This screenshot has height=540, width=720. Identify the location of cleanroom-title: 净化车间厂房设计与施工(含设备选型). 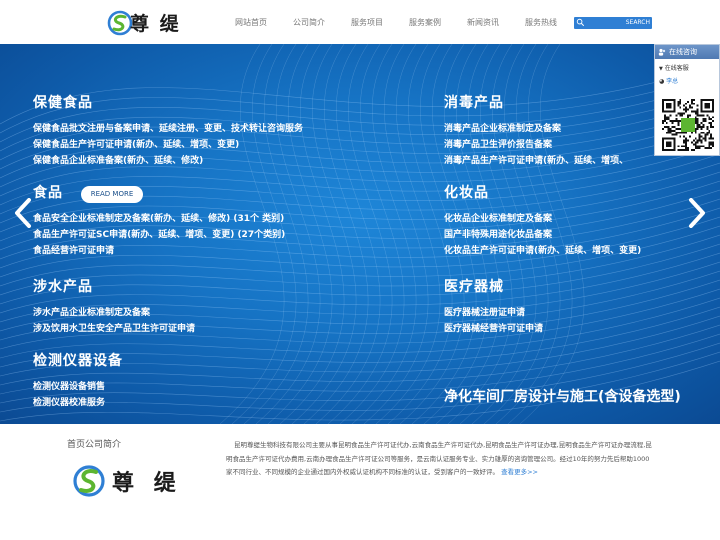
(562, 396).